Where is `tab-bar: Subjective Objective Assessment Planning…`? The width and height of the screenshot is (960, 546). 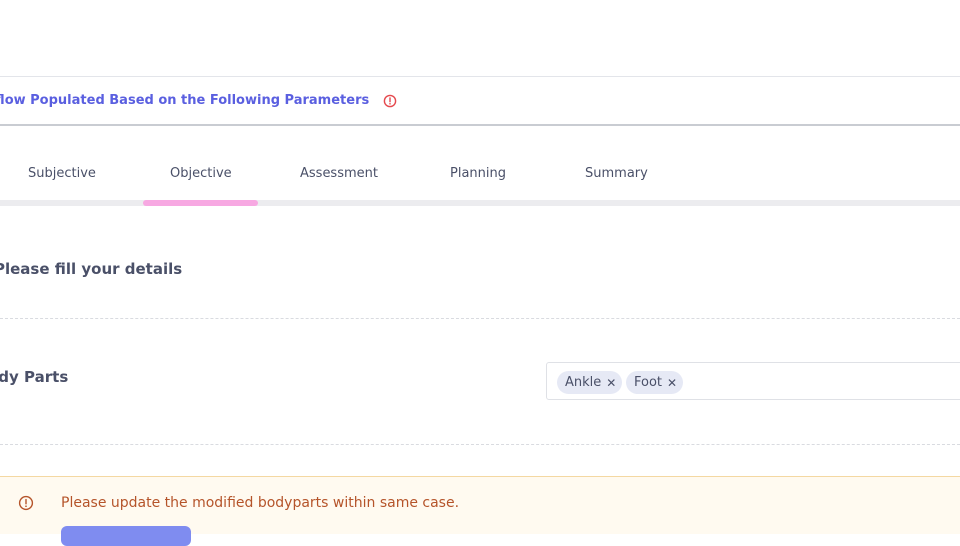 tab-bar: Subjective Objective Assessment Planning… is located at coordinates (480, 178).